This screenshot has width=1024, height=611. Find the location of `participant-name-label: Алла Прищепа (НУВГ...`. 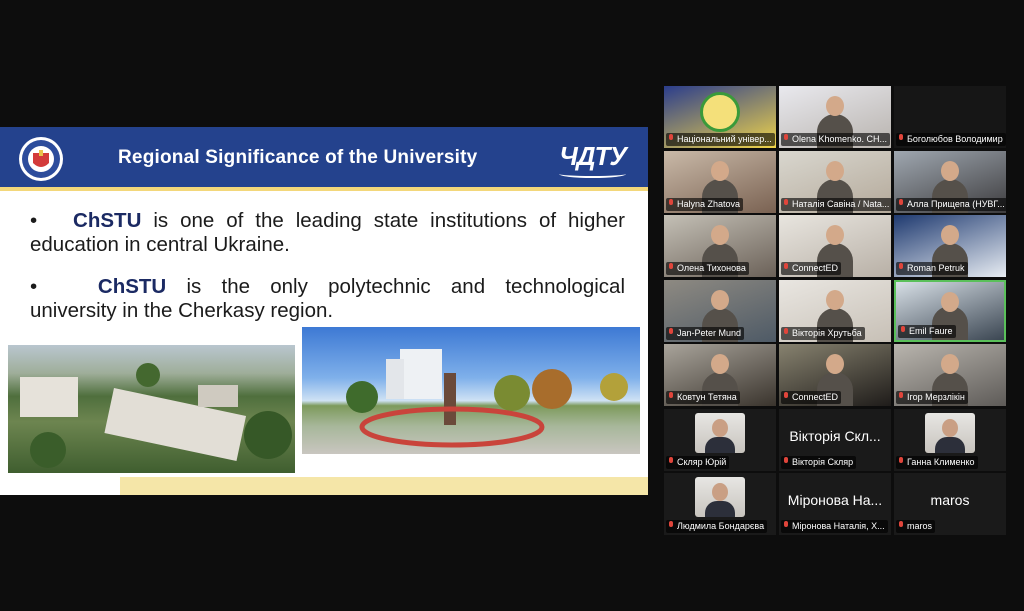

participant-name-label: Алла Прищепа (НУВГ... is located at coordinates (951, 204).